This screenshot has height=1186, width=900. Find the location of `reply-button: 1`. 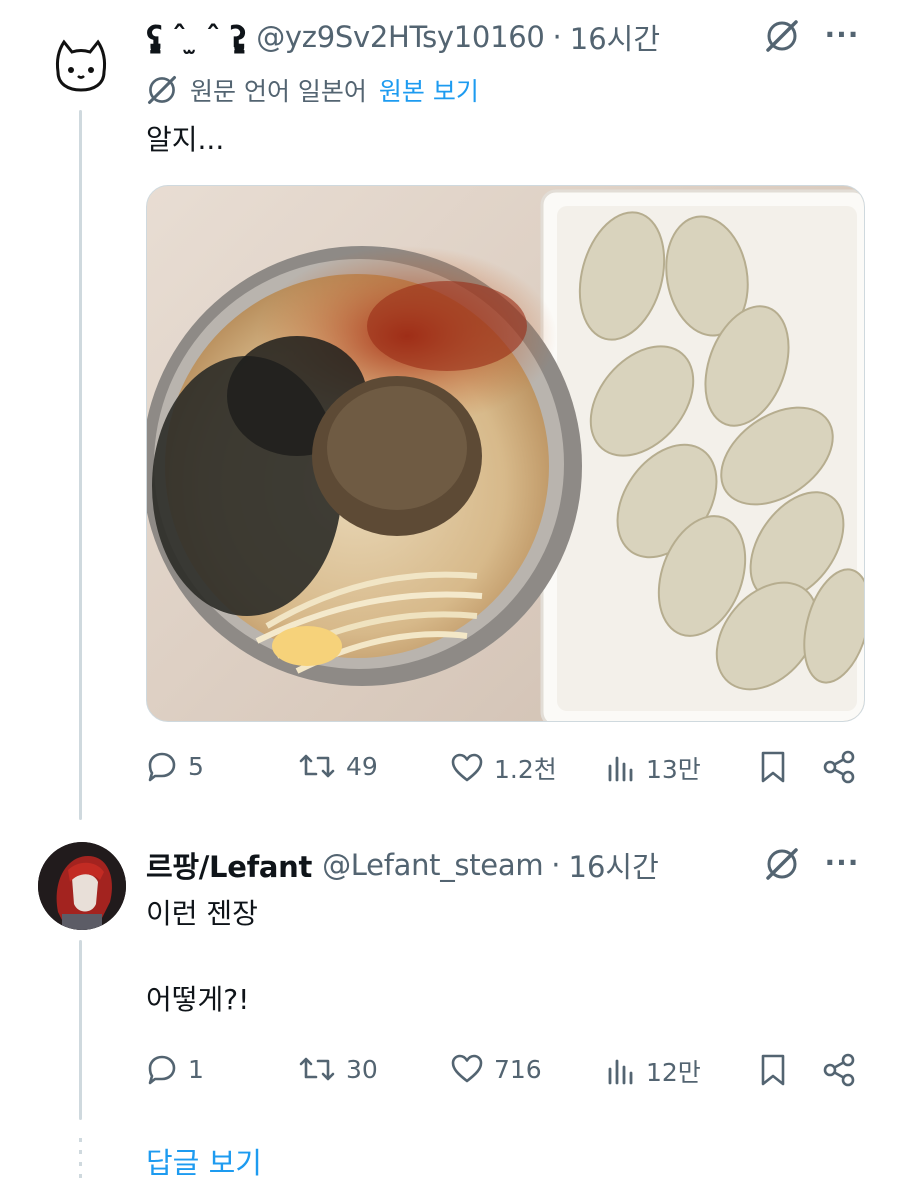

reply-button: 1 is located at coordinates (175, 1069).